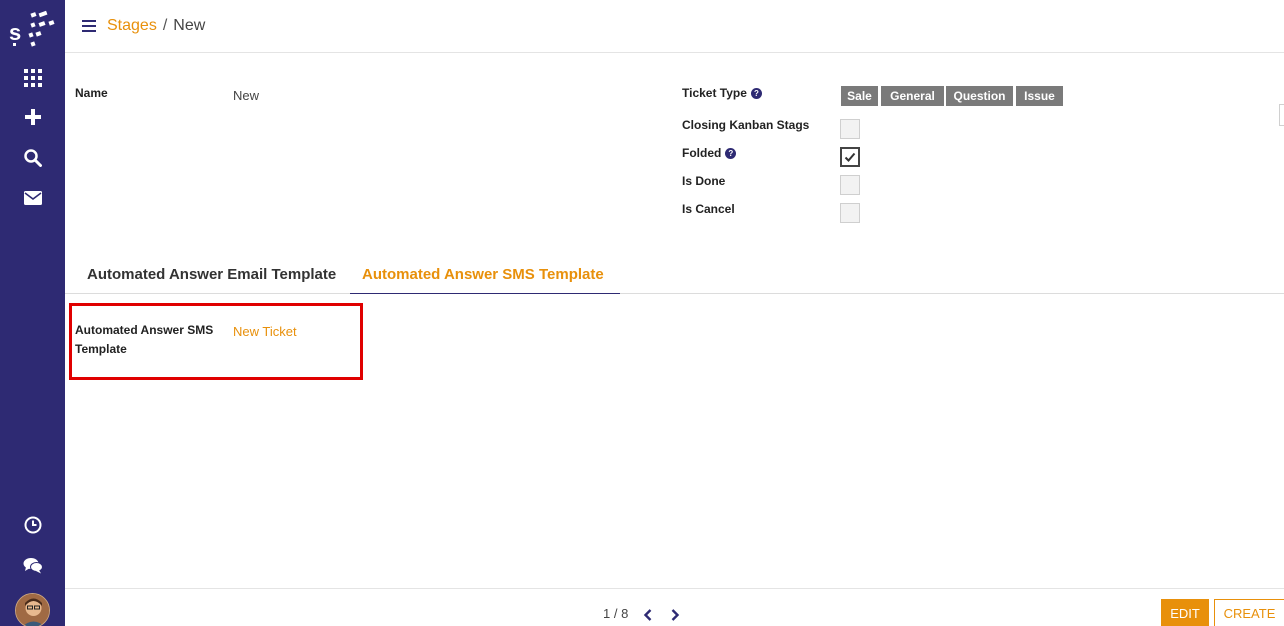 This screenshot has width=1284, height=626. Describe the element at coordinates (850, 185) in the screenshot. I see `is-done-checkbox` at that location.